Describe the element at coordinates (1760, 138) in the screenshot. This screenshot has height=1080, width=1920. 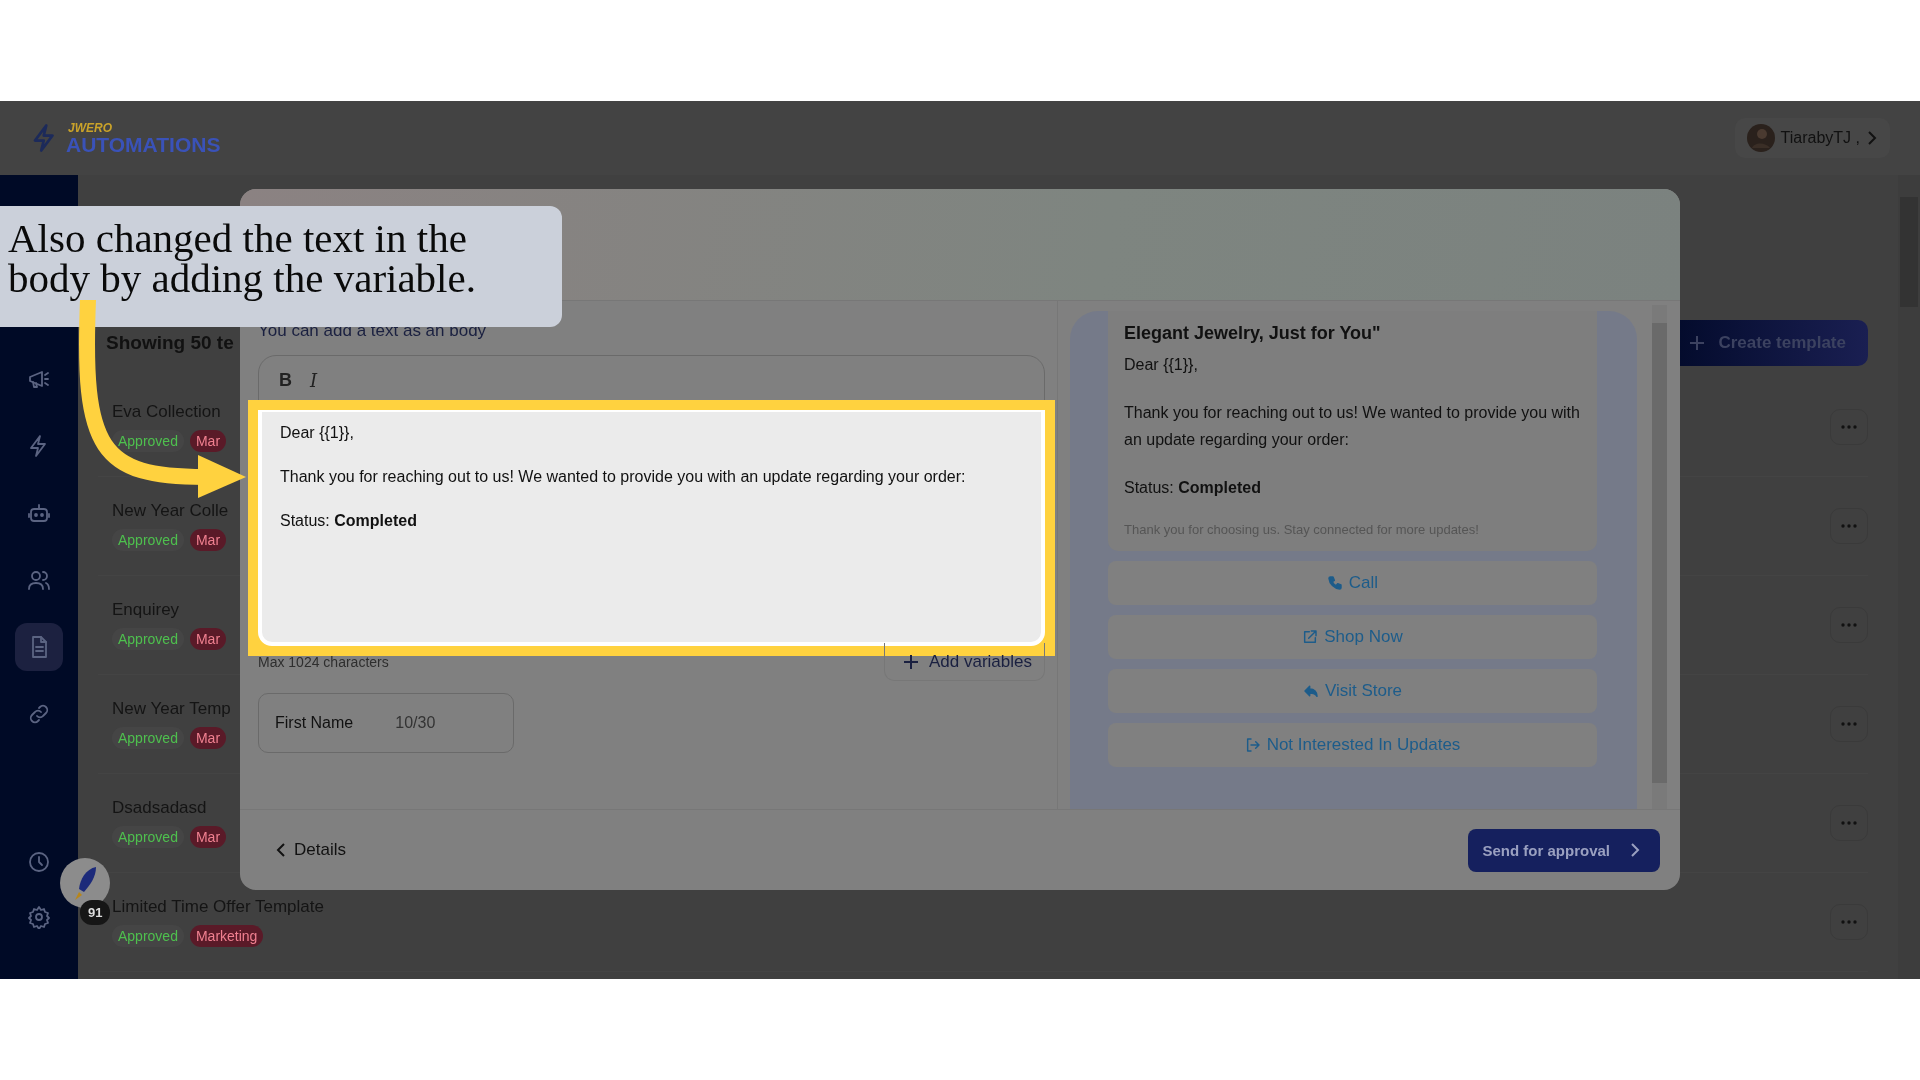
I see `avatar-icon` at that location.